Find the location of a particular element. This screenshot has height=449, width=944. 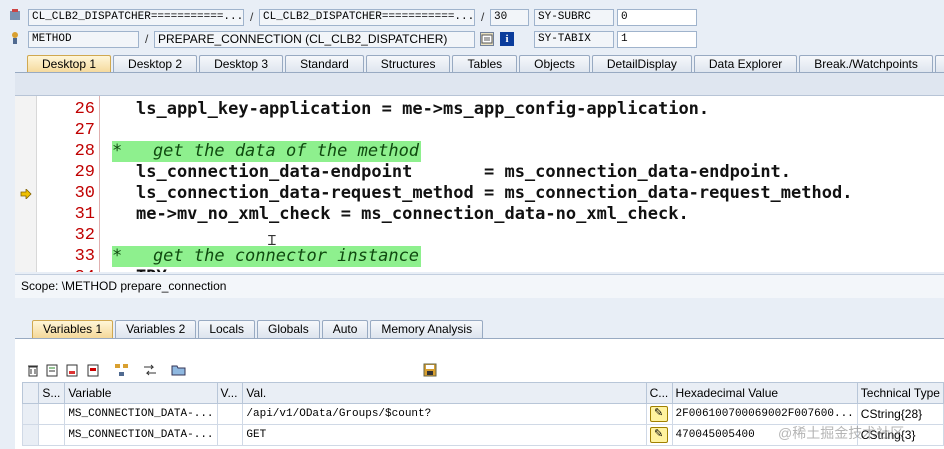

tab-variables-2: Variables 2 is located at coordinates (156, 329).